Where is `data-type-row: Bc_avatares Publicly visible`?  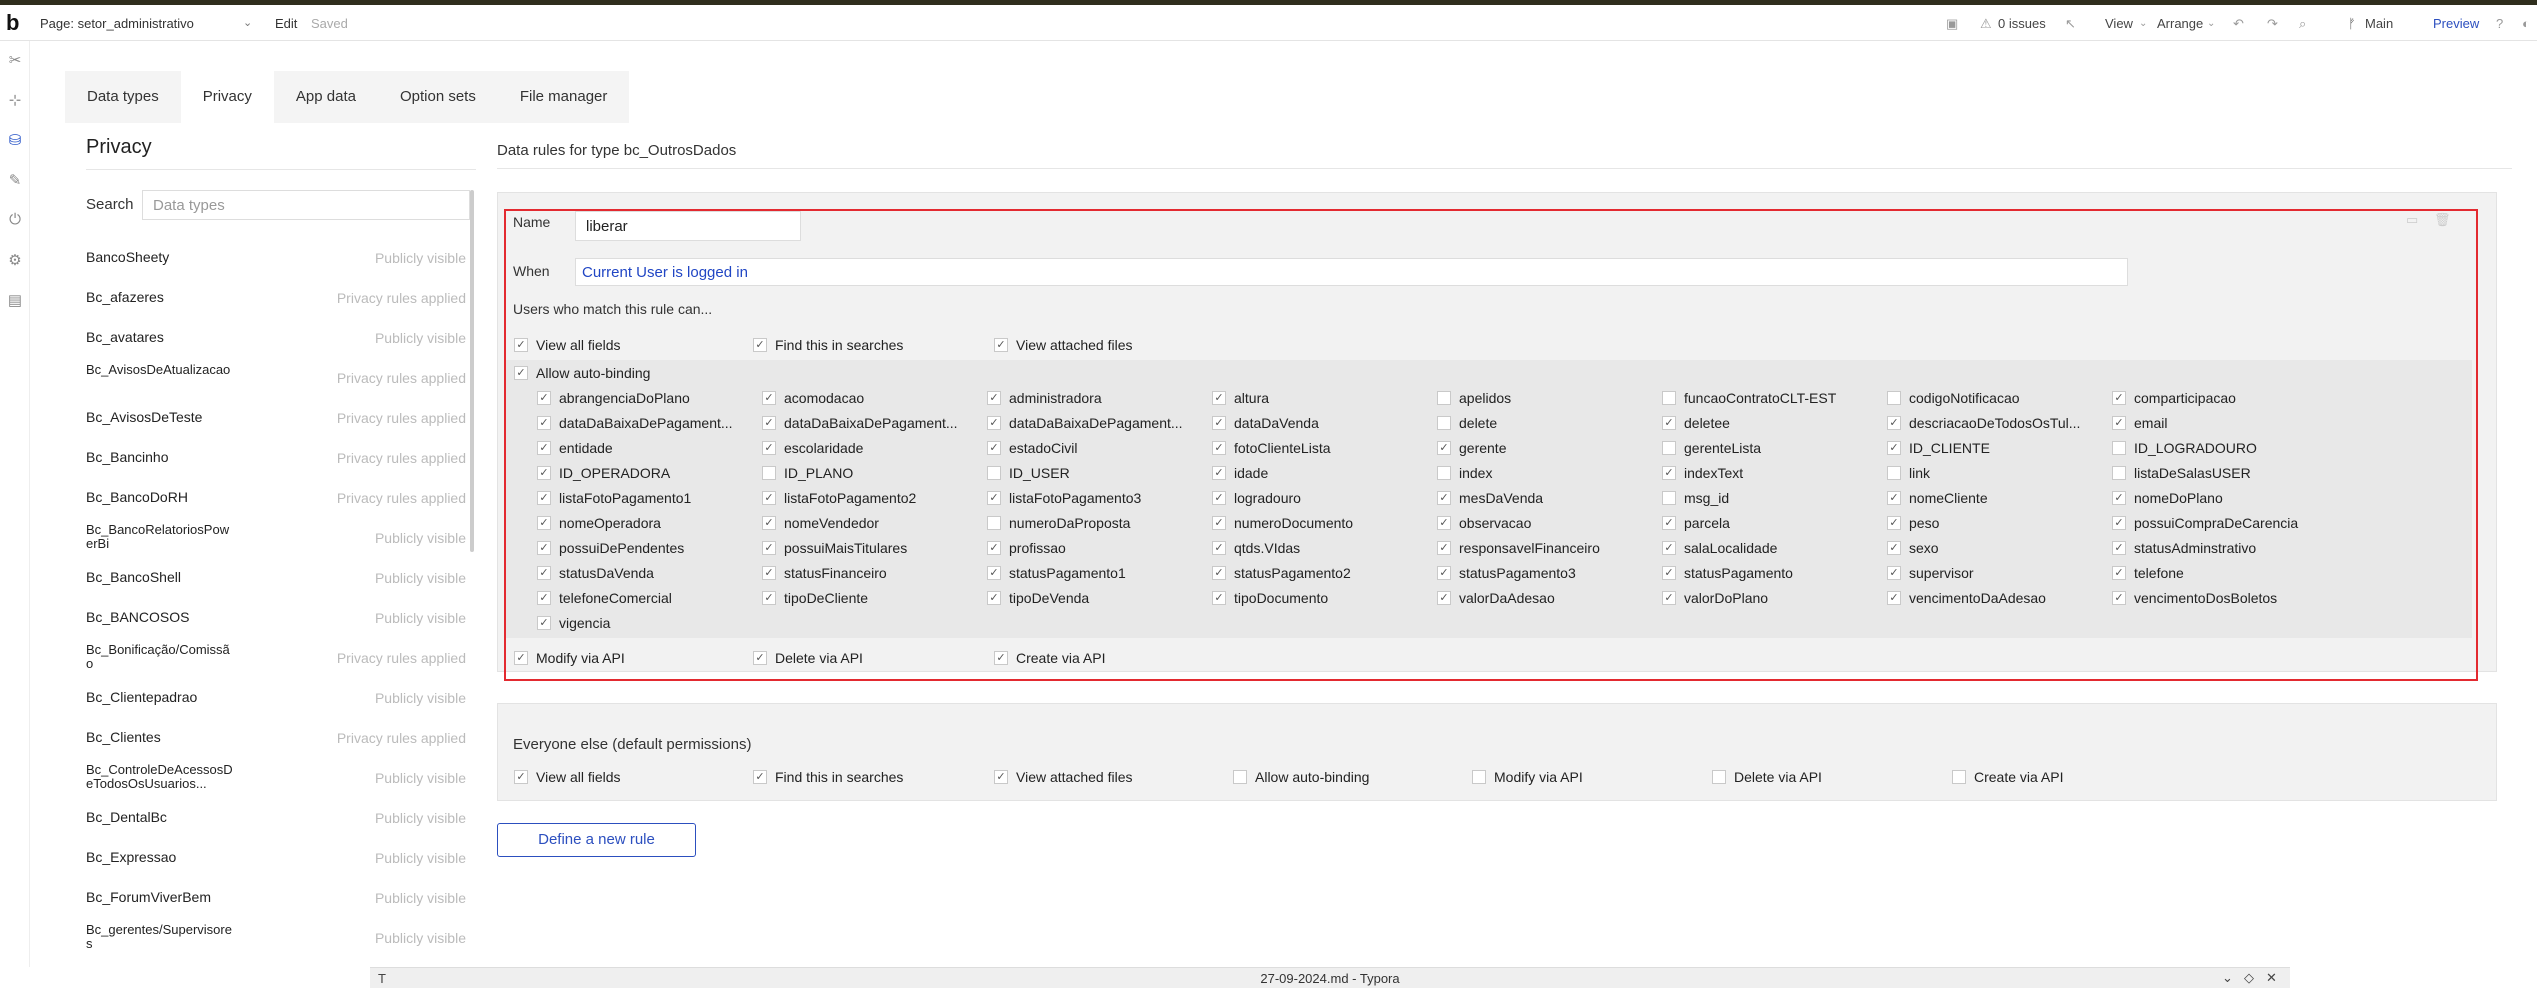 data-type-row: Bc_avatares Publicly visible is located at coordinates (276, 340).